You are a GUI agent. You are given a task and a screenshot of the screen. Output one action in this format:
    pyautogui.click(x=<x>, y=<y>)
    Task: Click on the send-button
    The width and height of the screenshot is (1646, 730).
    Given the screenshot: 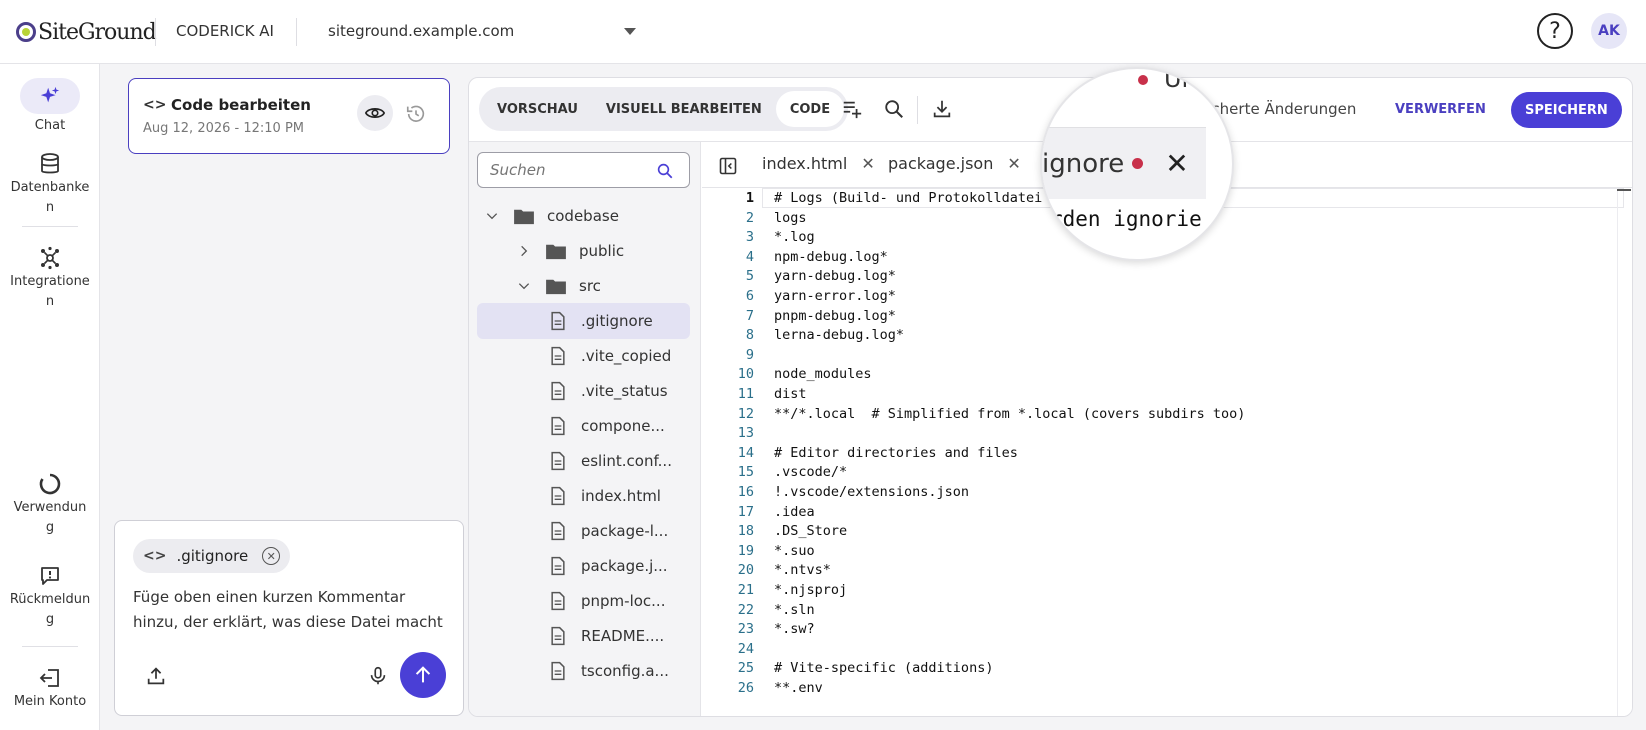 What is the action you would take?
    pyautogui.click(x=423, y=675)
    